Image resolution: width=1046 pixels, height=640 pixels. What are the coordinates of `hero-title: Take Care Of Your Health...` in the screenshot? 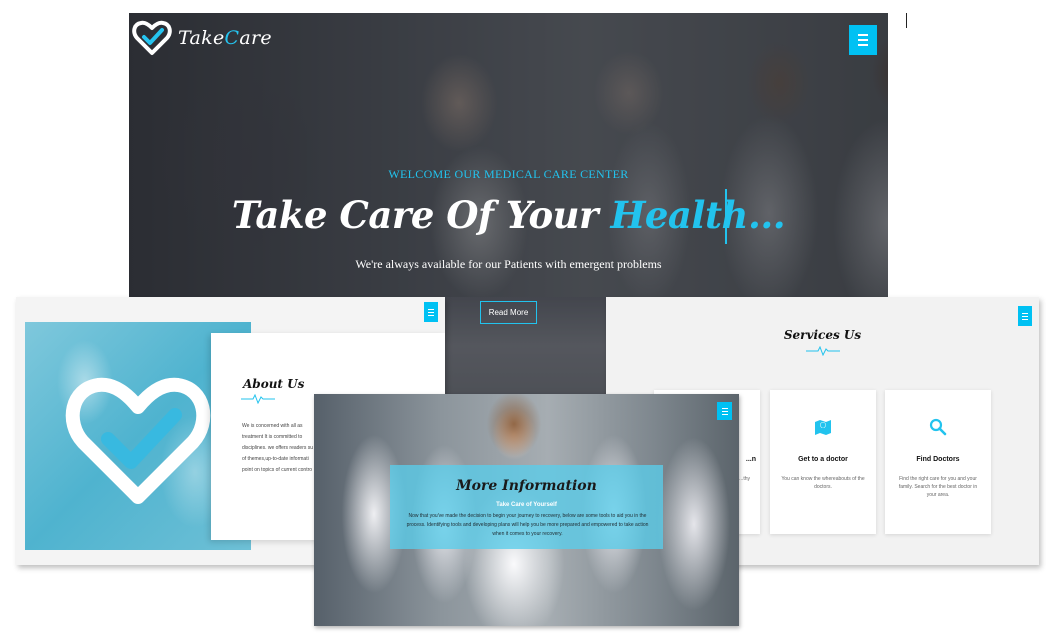 It's located at (508, 215).